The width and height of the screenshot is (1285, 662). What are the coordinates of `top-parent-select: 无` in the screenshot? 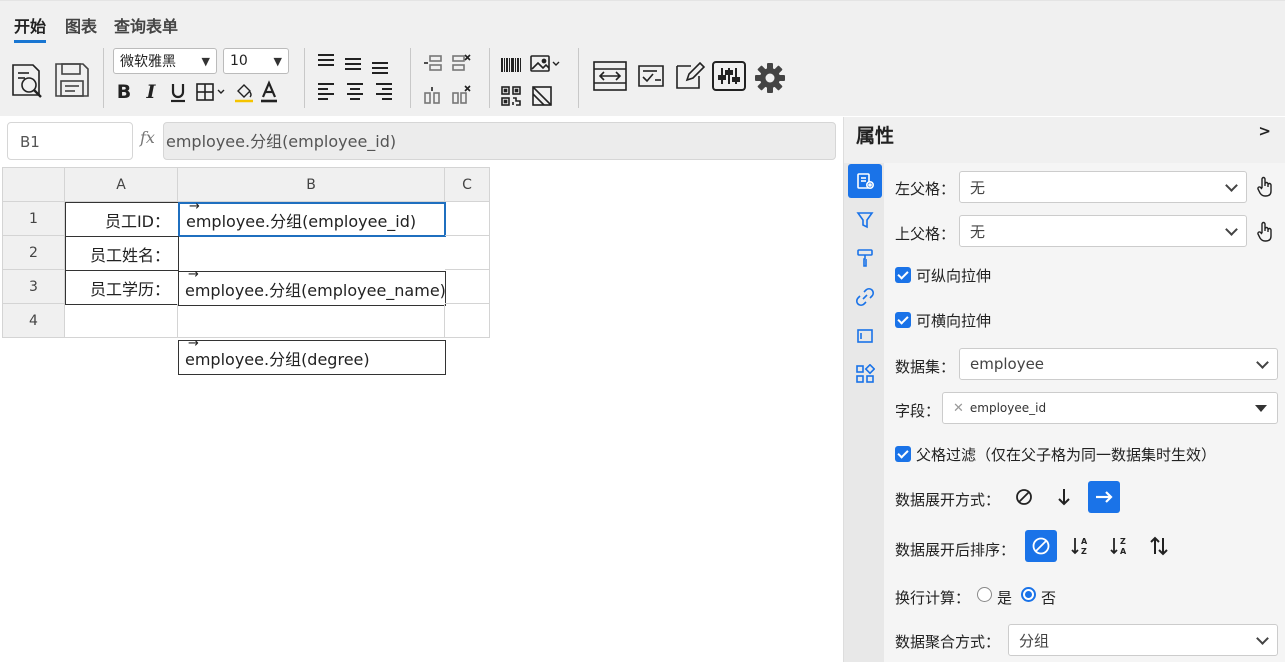 It's located at (1103, 231).